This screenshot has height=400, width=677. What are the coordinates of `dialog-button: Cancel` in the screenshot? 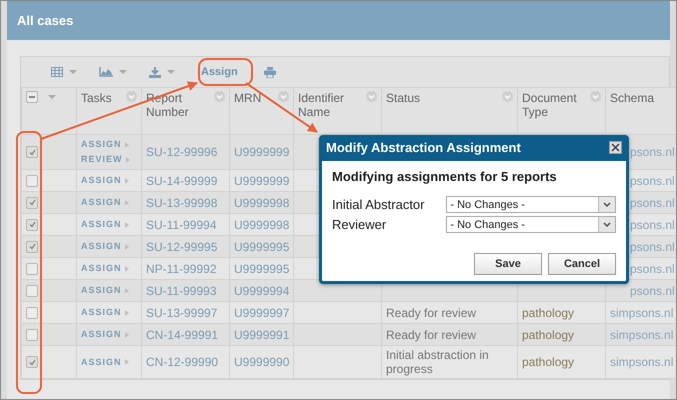 It's located at (582, 264).